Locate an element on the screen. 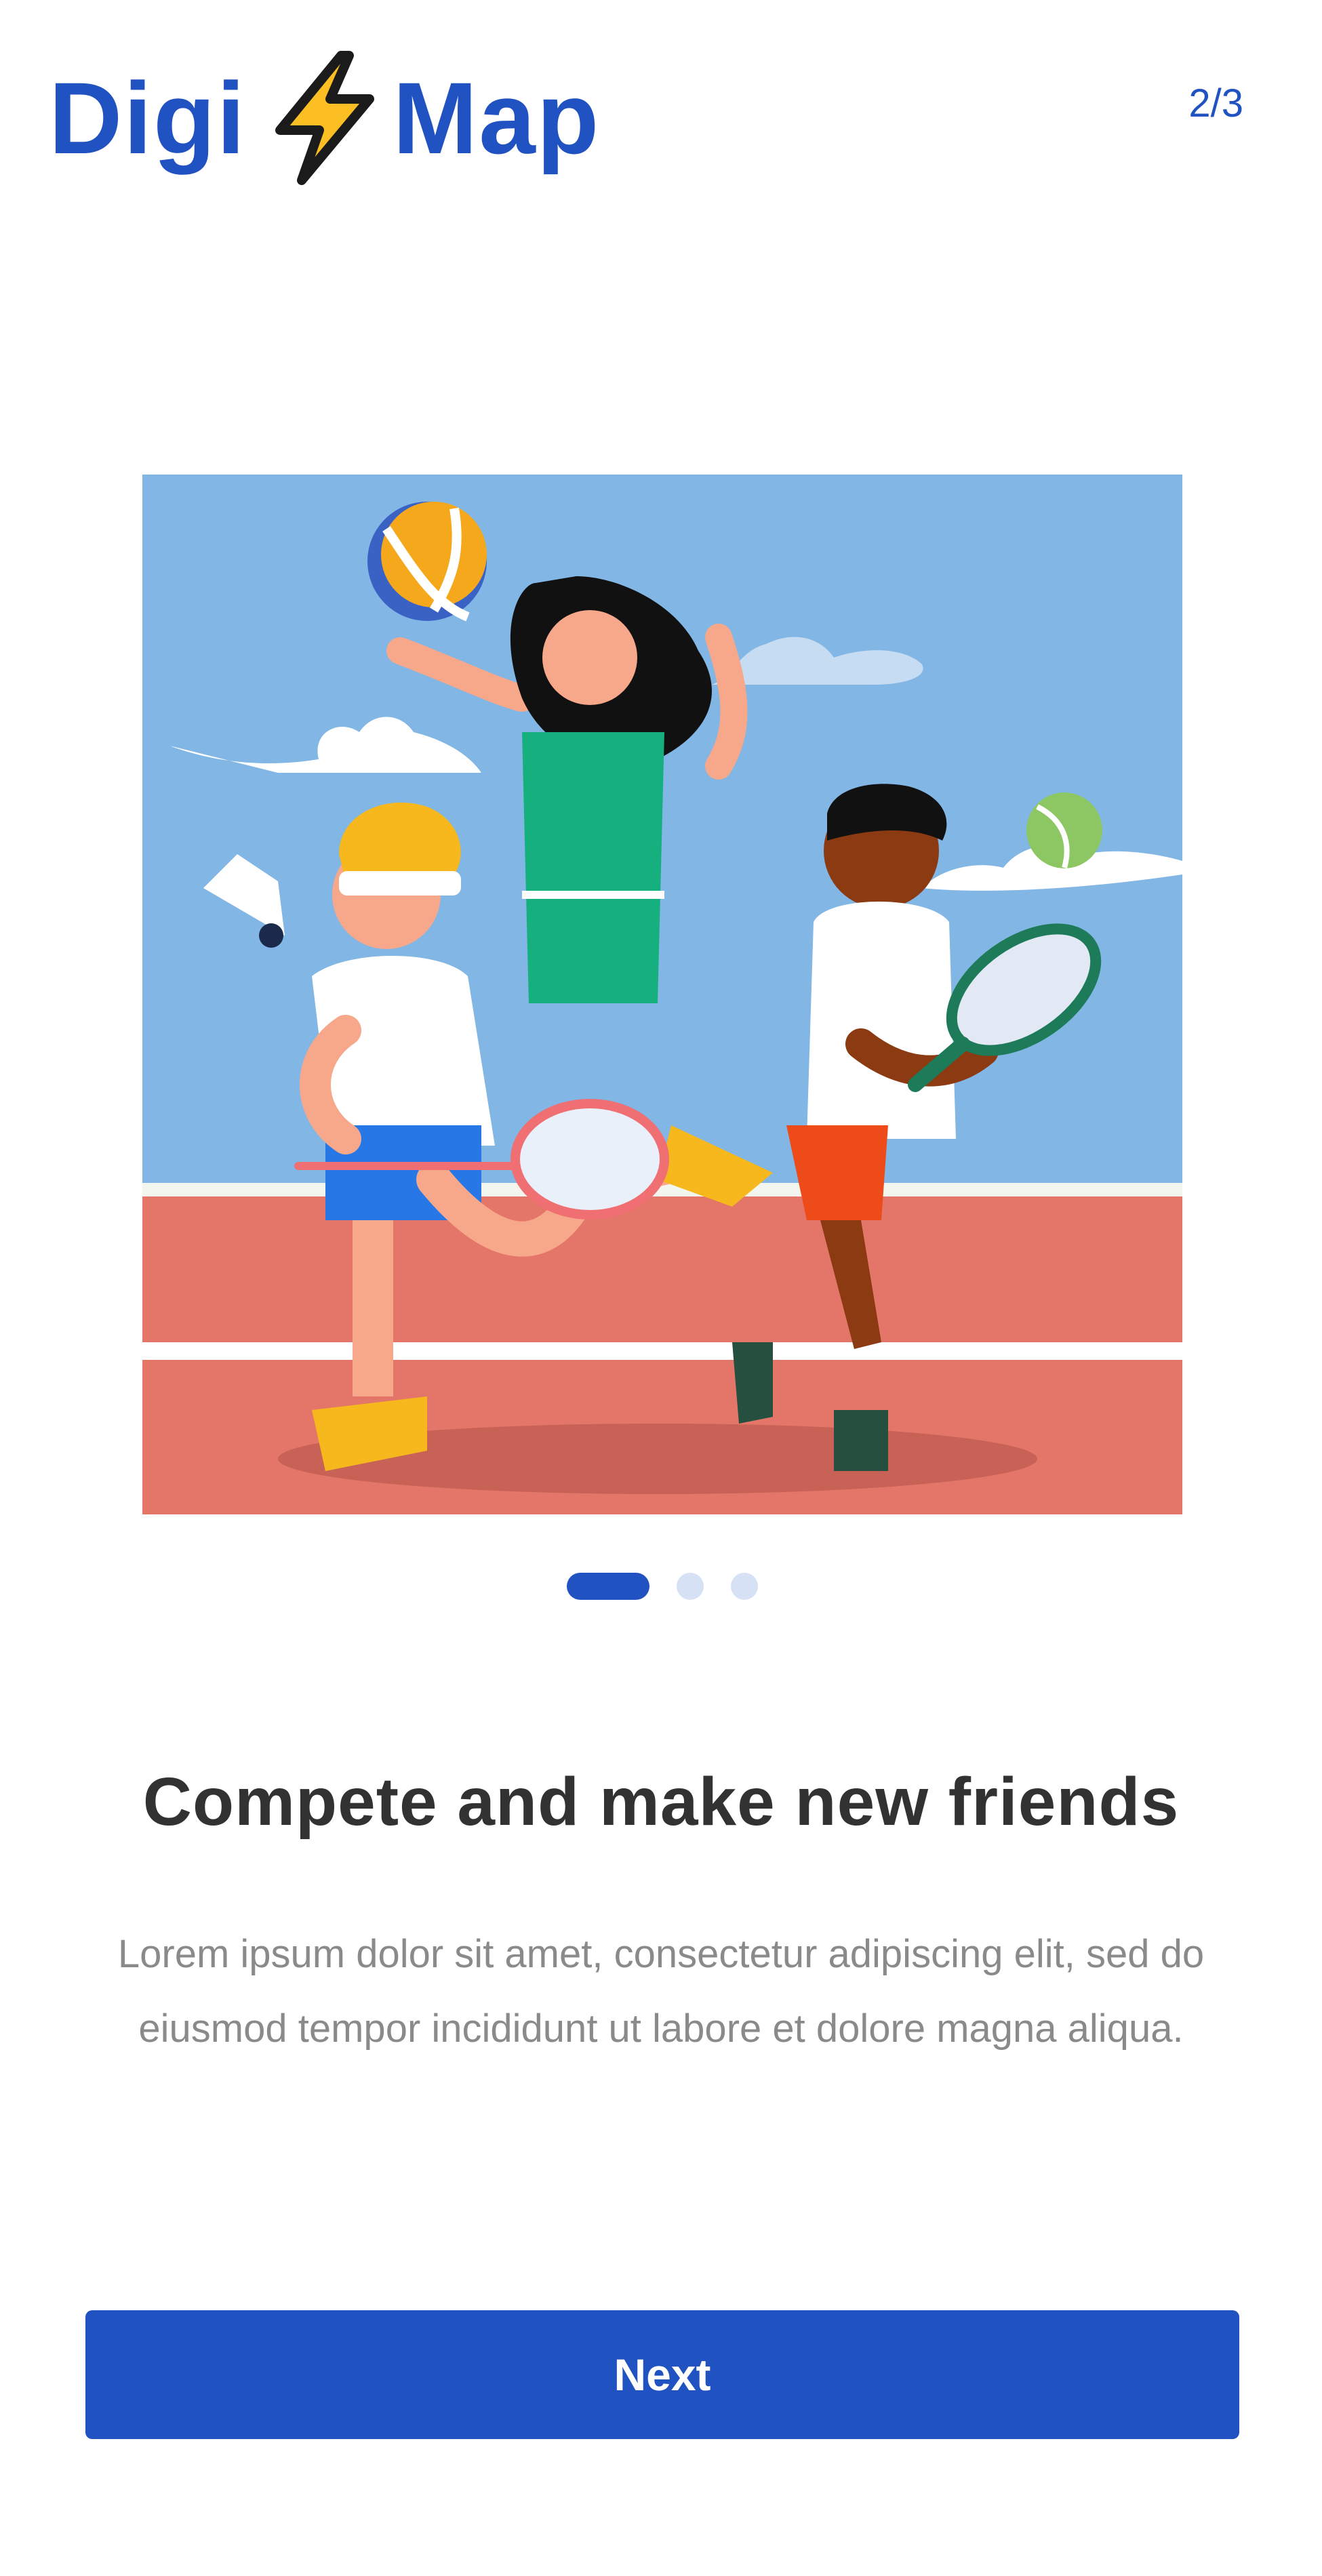  header: Digi Map 2/3 is located at coordinates (661, 108).